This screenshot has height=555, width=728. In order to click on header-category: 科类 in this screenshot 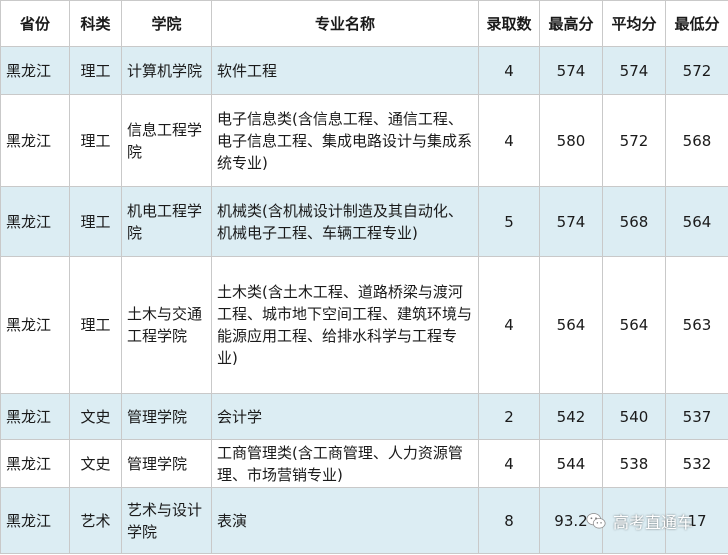, I will do `click(95, 23)`.